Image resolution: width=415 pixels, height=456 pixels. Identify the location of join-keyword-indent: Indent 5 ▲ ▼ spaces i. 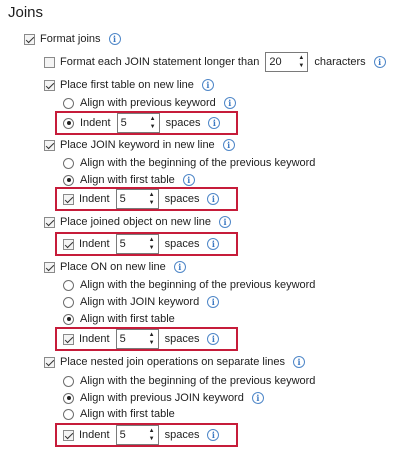
(141, 199).